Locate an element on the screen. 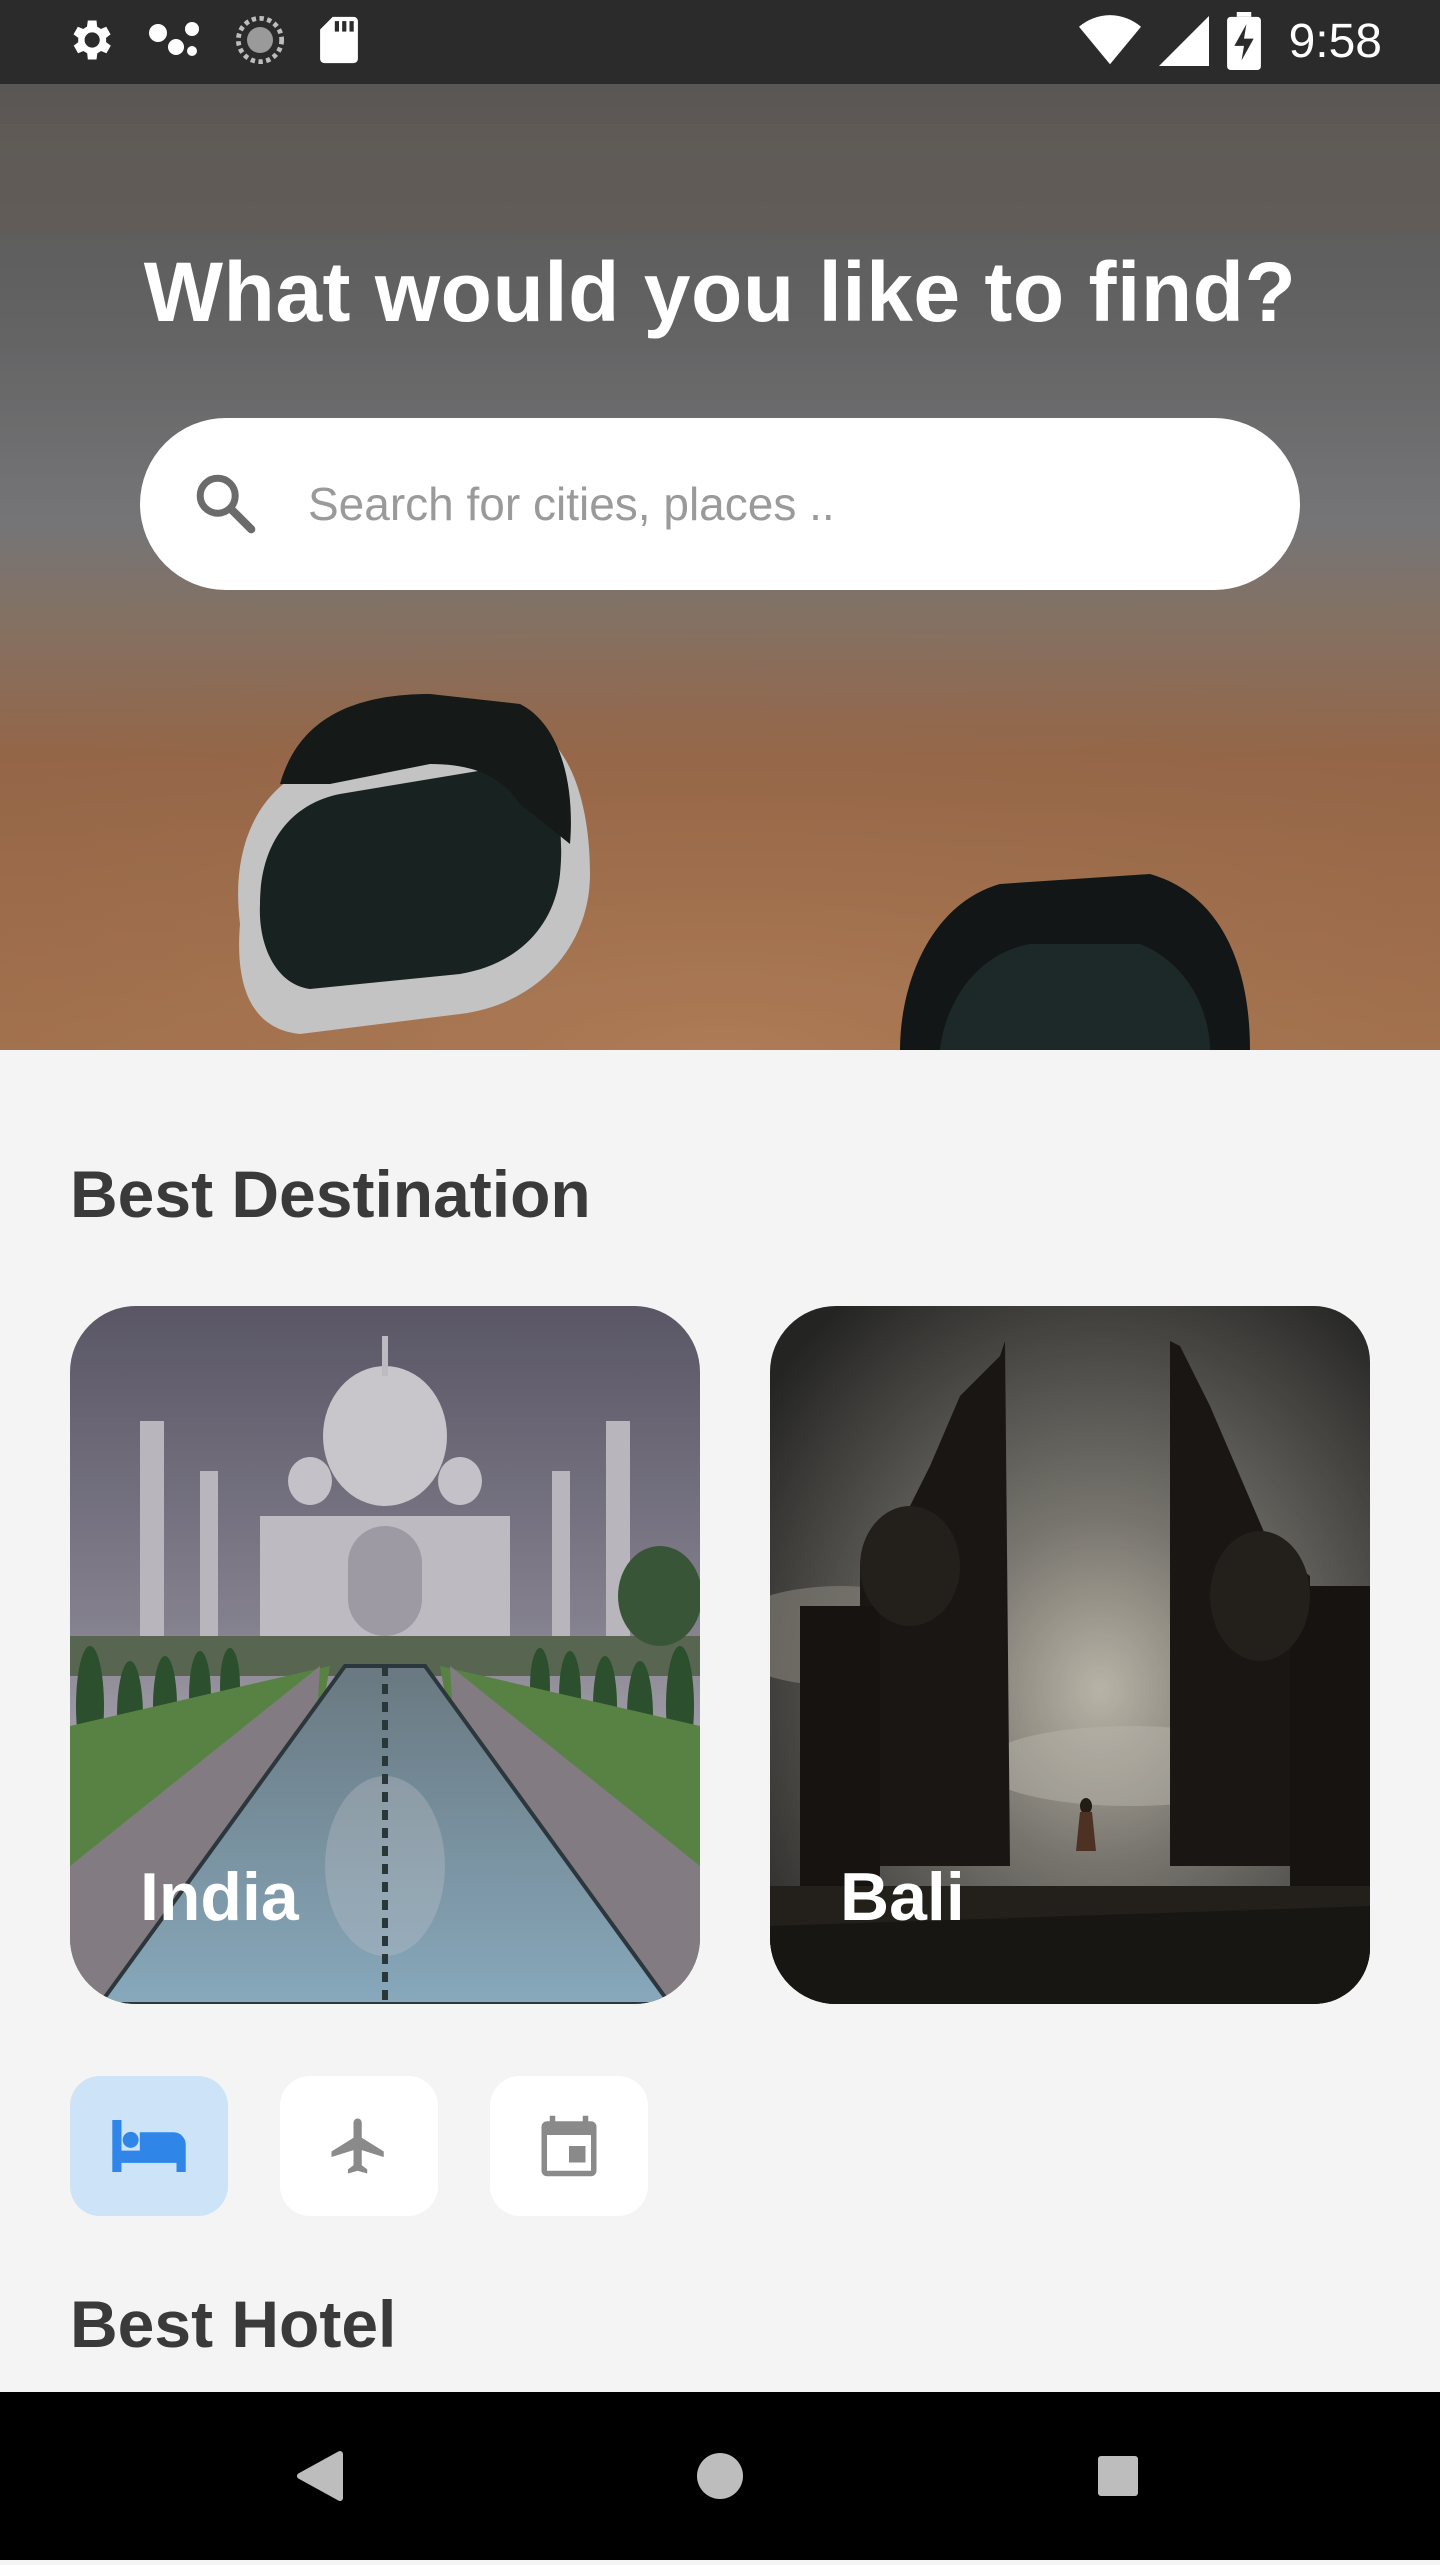 The width and height of the screenshot is (1440, 2565). settings-icon is located at coordinates (92, 40).